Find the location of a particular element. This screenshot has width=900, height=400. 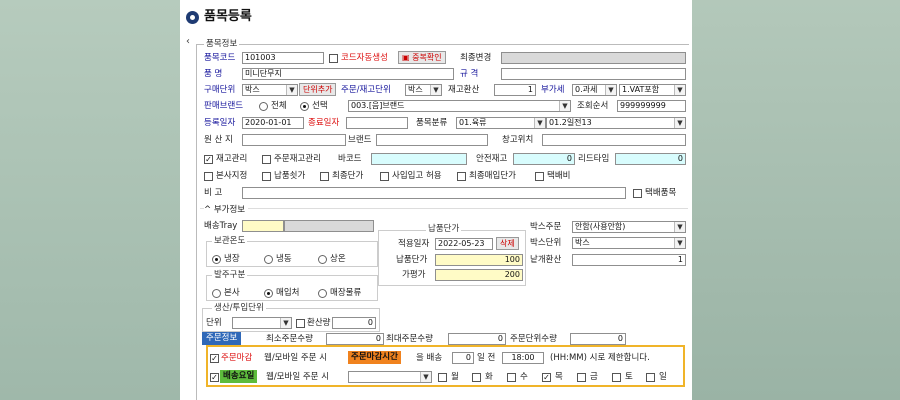

production-conv-checkbox is located at coordinates (300, 323).